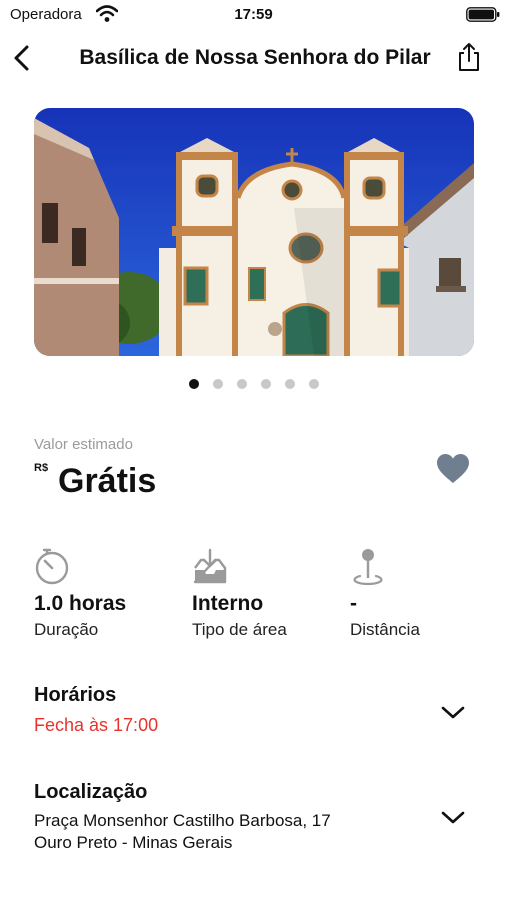  I want to click on area-type-label: Tipo de área, so click(239, 629).